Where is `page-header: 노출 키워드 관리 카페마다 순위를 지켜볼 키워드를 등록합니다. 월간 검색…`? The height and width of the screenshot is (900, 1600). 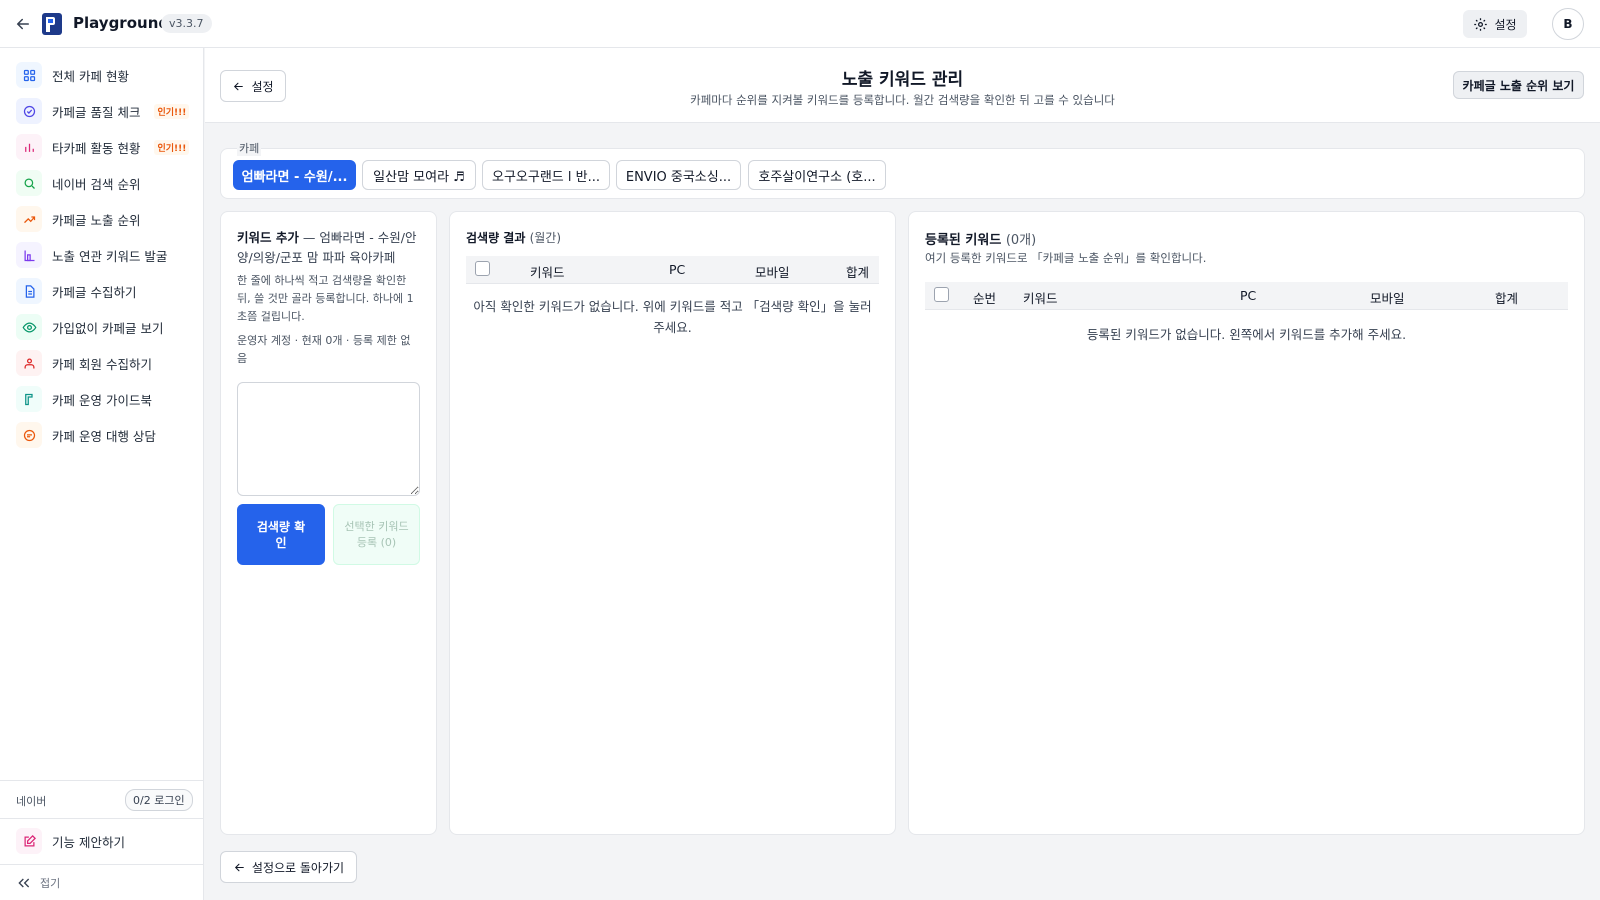 page-header: 노출 키워드 관리 카페마다 순위를 지켜볼 키워드를 등록합니다. 월간 검색… is located at coordinates (902, 85).